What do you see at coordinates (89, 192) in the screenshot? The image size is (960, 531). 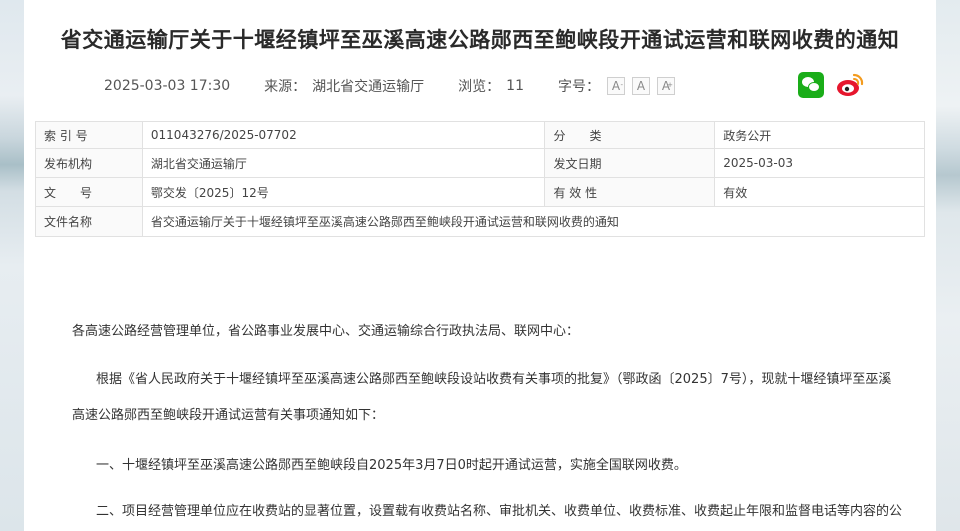 I see `doc-number-label: 文 号` at bounding box center [89, 192].